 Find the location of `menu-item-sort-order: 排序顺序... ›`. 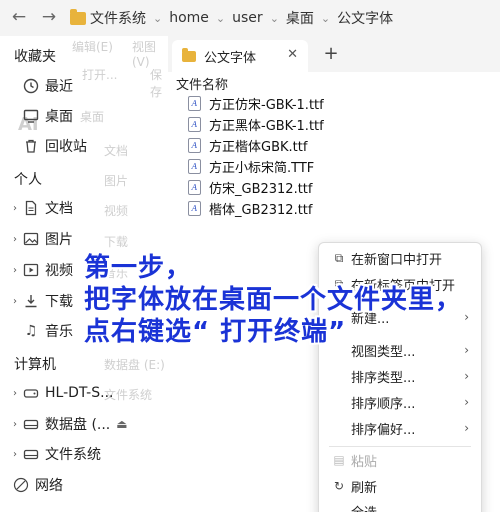

menu-item-sort-order: 排序顺序... › is located at coordinates (400, 402).